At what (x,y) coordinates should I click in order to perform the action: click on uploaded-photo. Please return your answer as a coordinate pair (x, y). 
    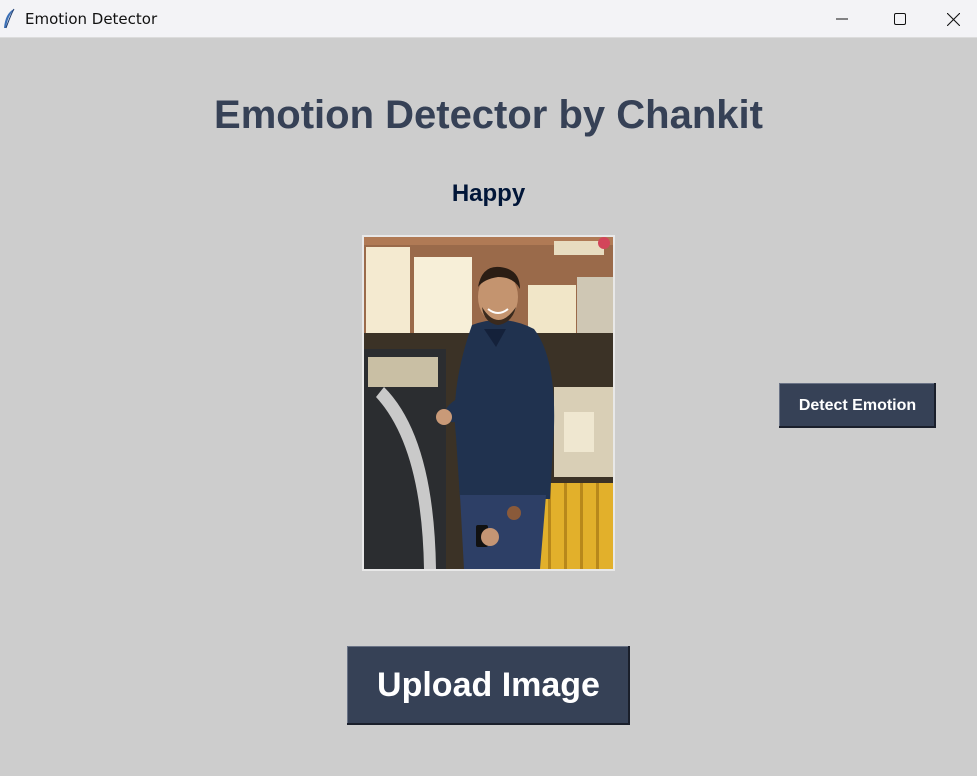
    Looking at the image, I should click on (488, 403).